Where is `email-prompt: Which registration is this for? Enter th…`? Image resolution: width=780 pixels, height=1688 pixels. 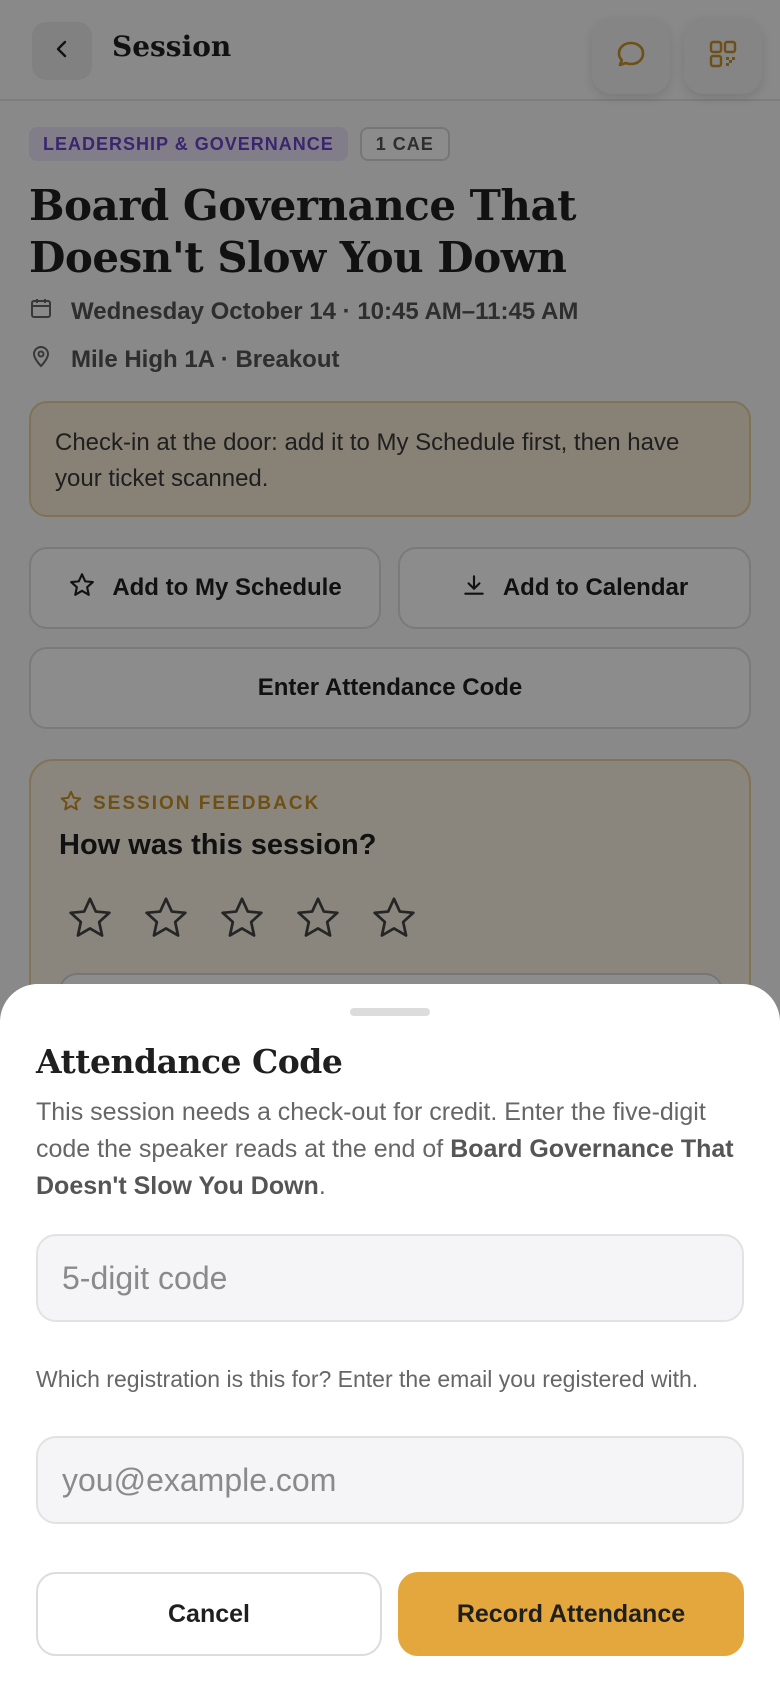
email-prompt: Which registration is this for? Enter th… is located at coordinates (367, 1379).